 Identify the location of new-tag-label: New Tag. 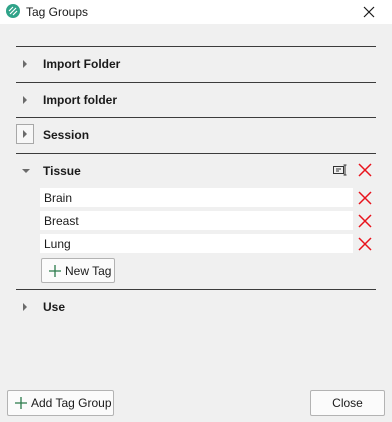
(88, 270).